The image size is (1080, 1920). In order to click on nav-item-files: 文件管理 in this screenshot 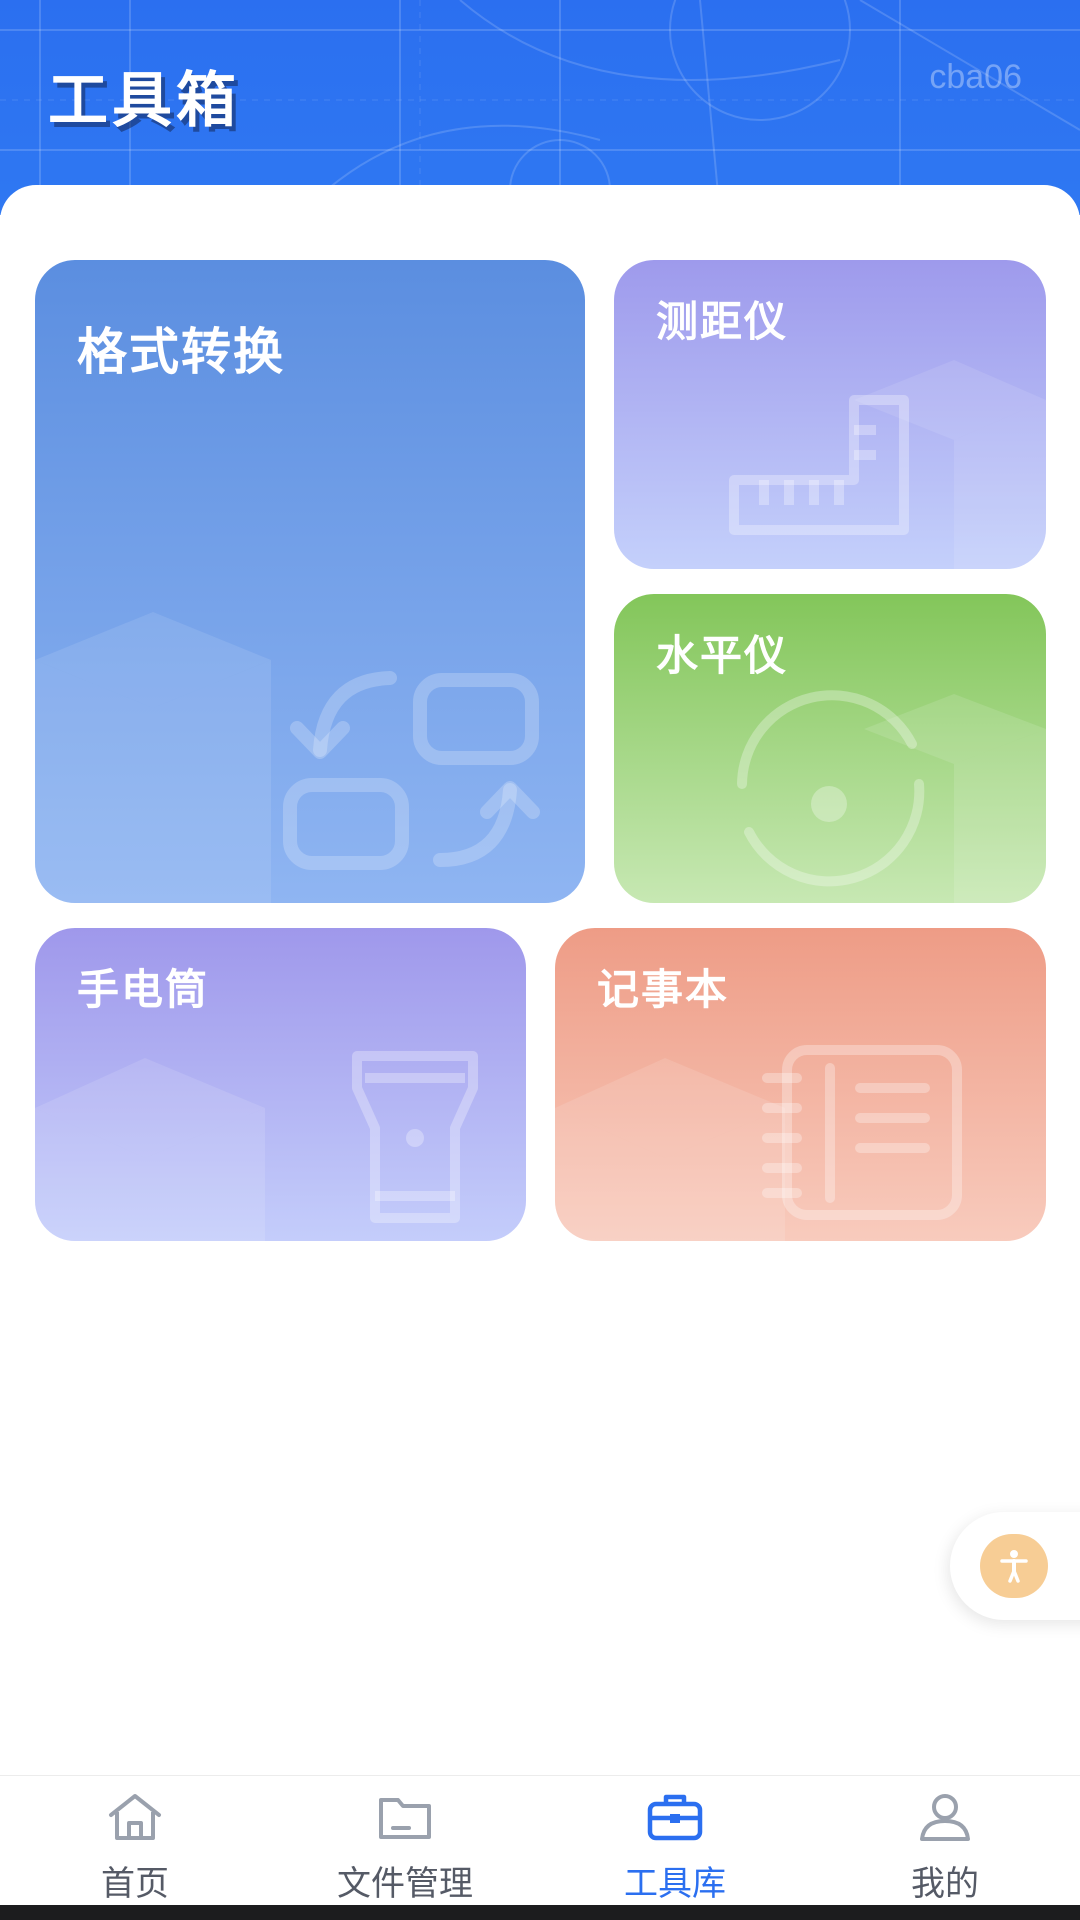, I will do `click(405, 1841)`.